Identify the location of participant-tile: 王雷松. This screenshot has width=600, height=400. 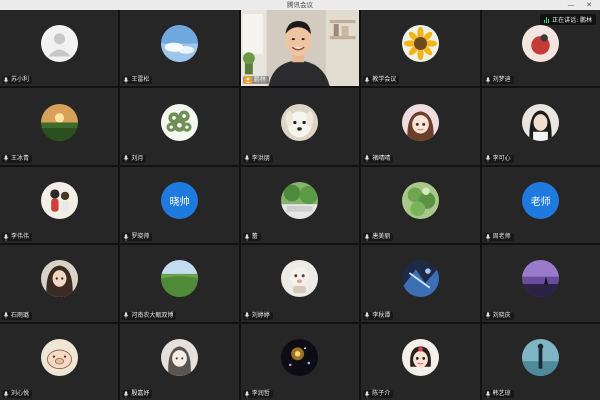
(179, 48).